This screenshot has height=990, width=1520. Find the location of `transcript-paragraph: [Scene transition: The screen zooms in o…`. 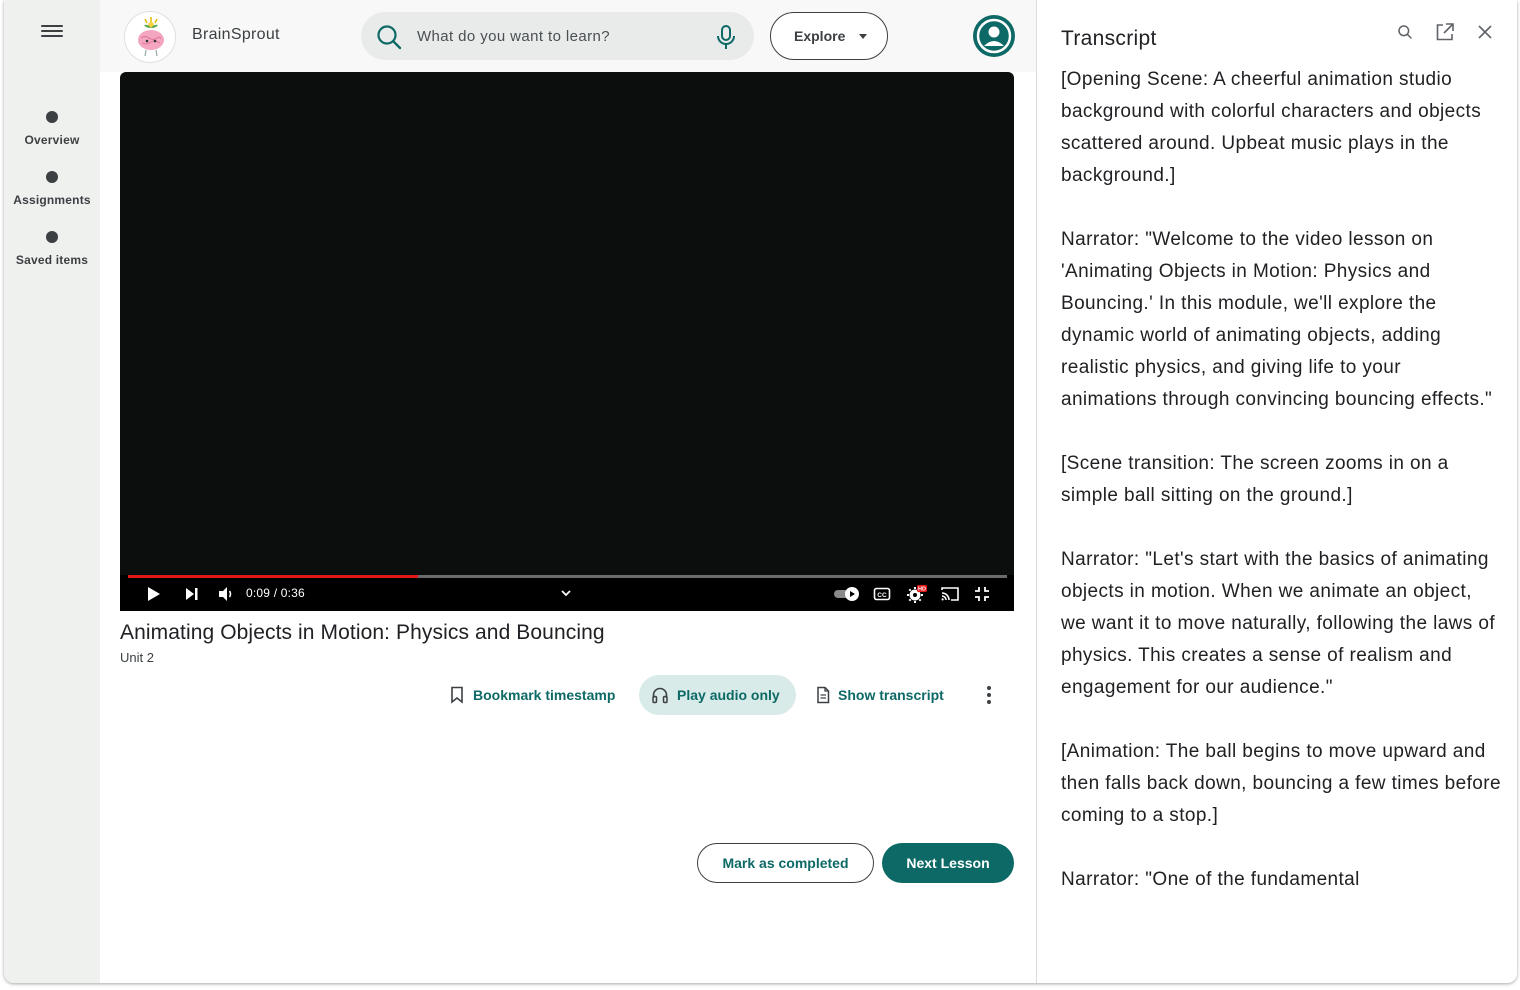

transcript-paragraph: [Scene transition: The screen zooms in o… is located at coordinates (1255, 479).